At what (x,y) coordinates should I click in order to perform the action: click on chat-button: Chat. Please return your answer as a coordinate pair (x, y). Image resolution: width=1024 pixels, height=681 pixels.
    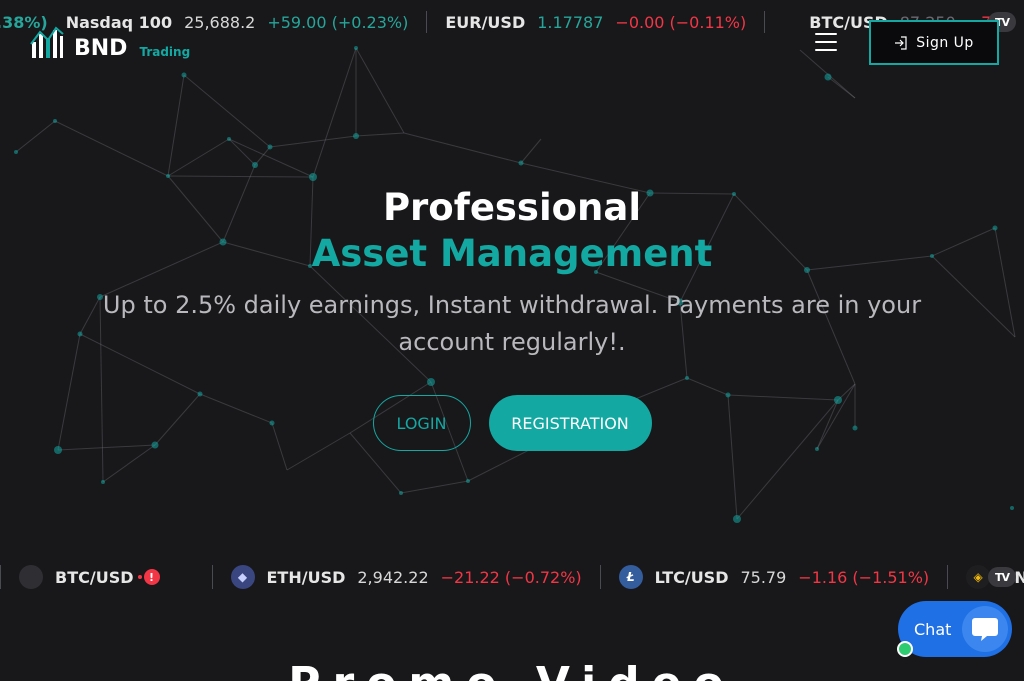
    Looking at the image, I should click on (954, 629).